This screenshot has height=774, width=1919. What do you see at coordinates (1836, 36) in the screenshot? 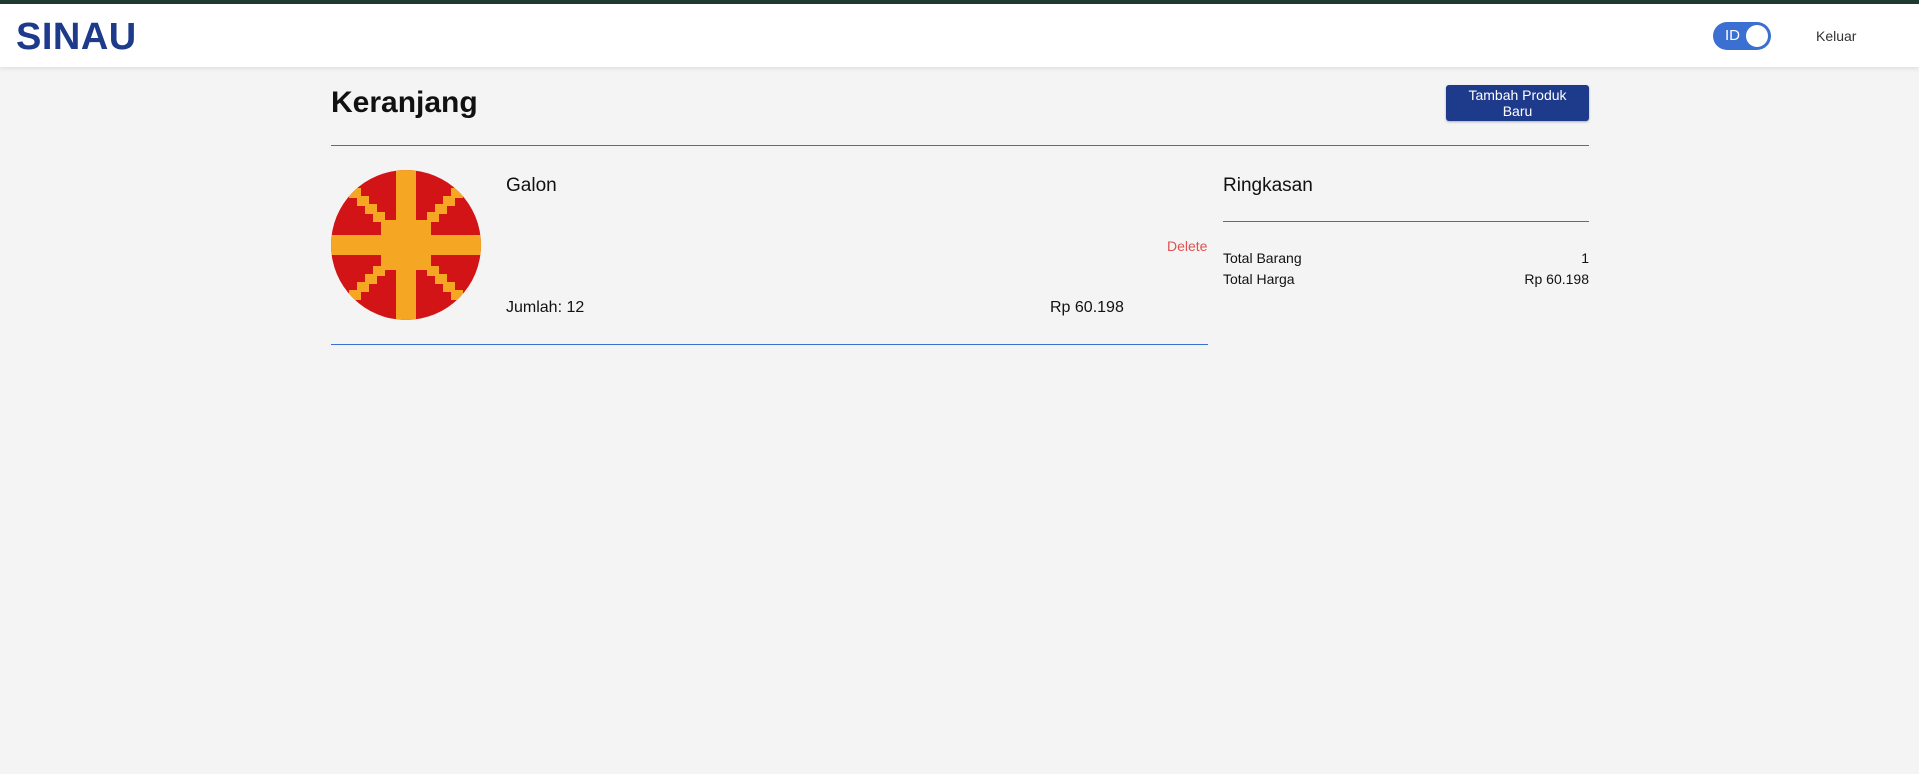
I see `logout-link: Keluar` at bounding box center [1836, 36].